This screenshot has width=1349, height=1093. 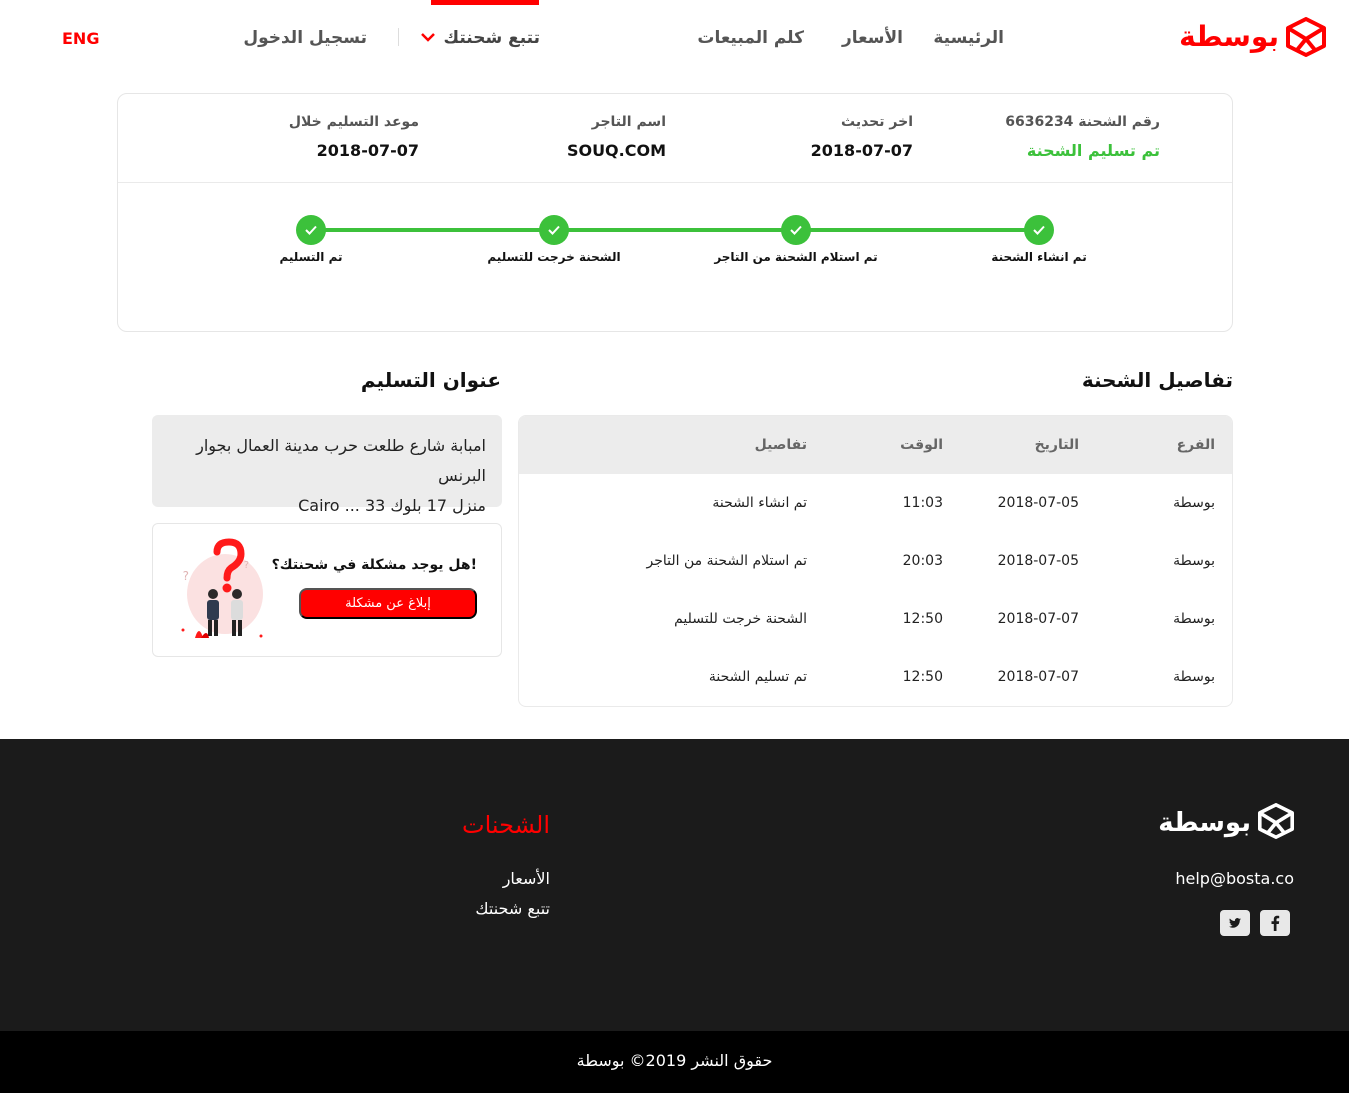 What do you see at coordinates (861, 150) in the screenshot?
I see `last-update-value: 2018-07-07` at bounding box center [861, 150].